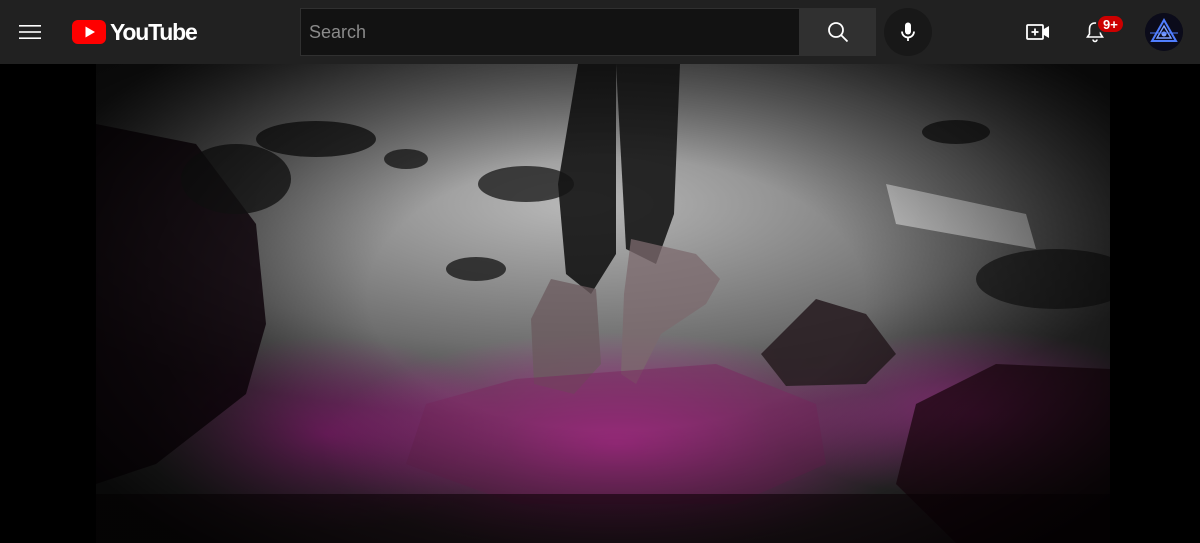 This screenshot has width=1200, height=543. I want to click on search-button, so click(837, 32).